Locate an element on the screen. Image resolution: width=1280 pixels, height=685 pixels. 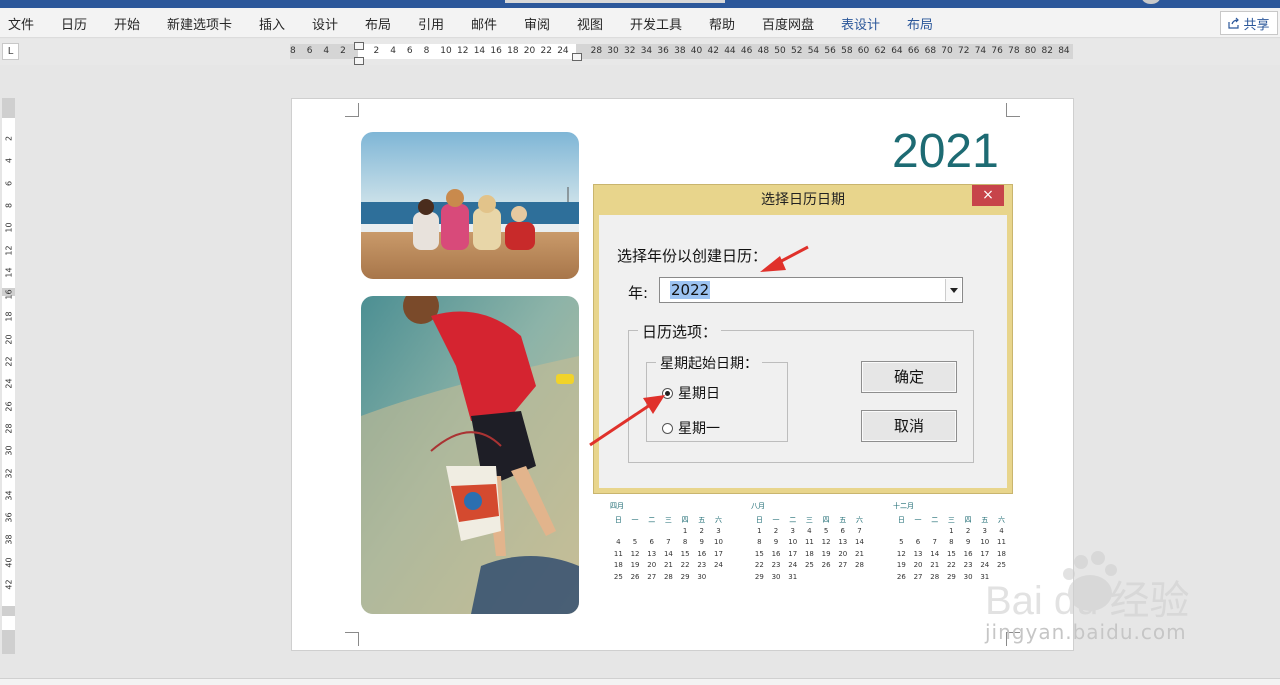
radio-indicator is located at coordinates (667, 428).